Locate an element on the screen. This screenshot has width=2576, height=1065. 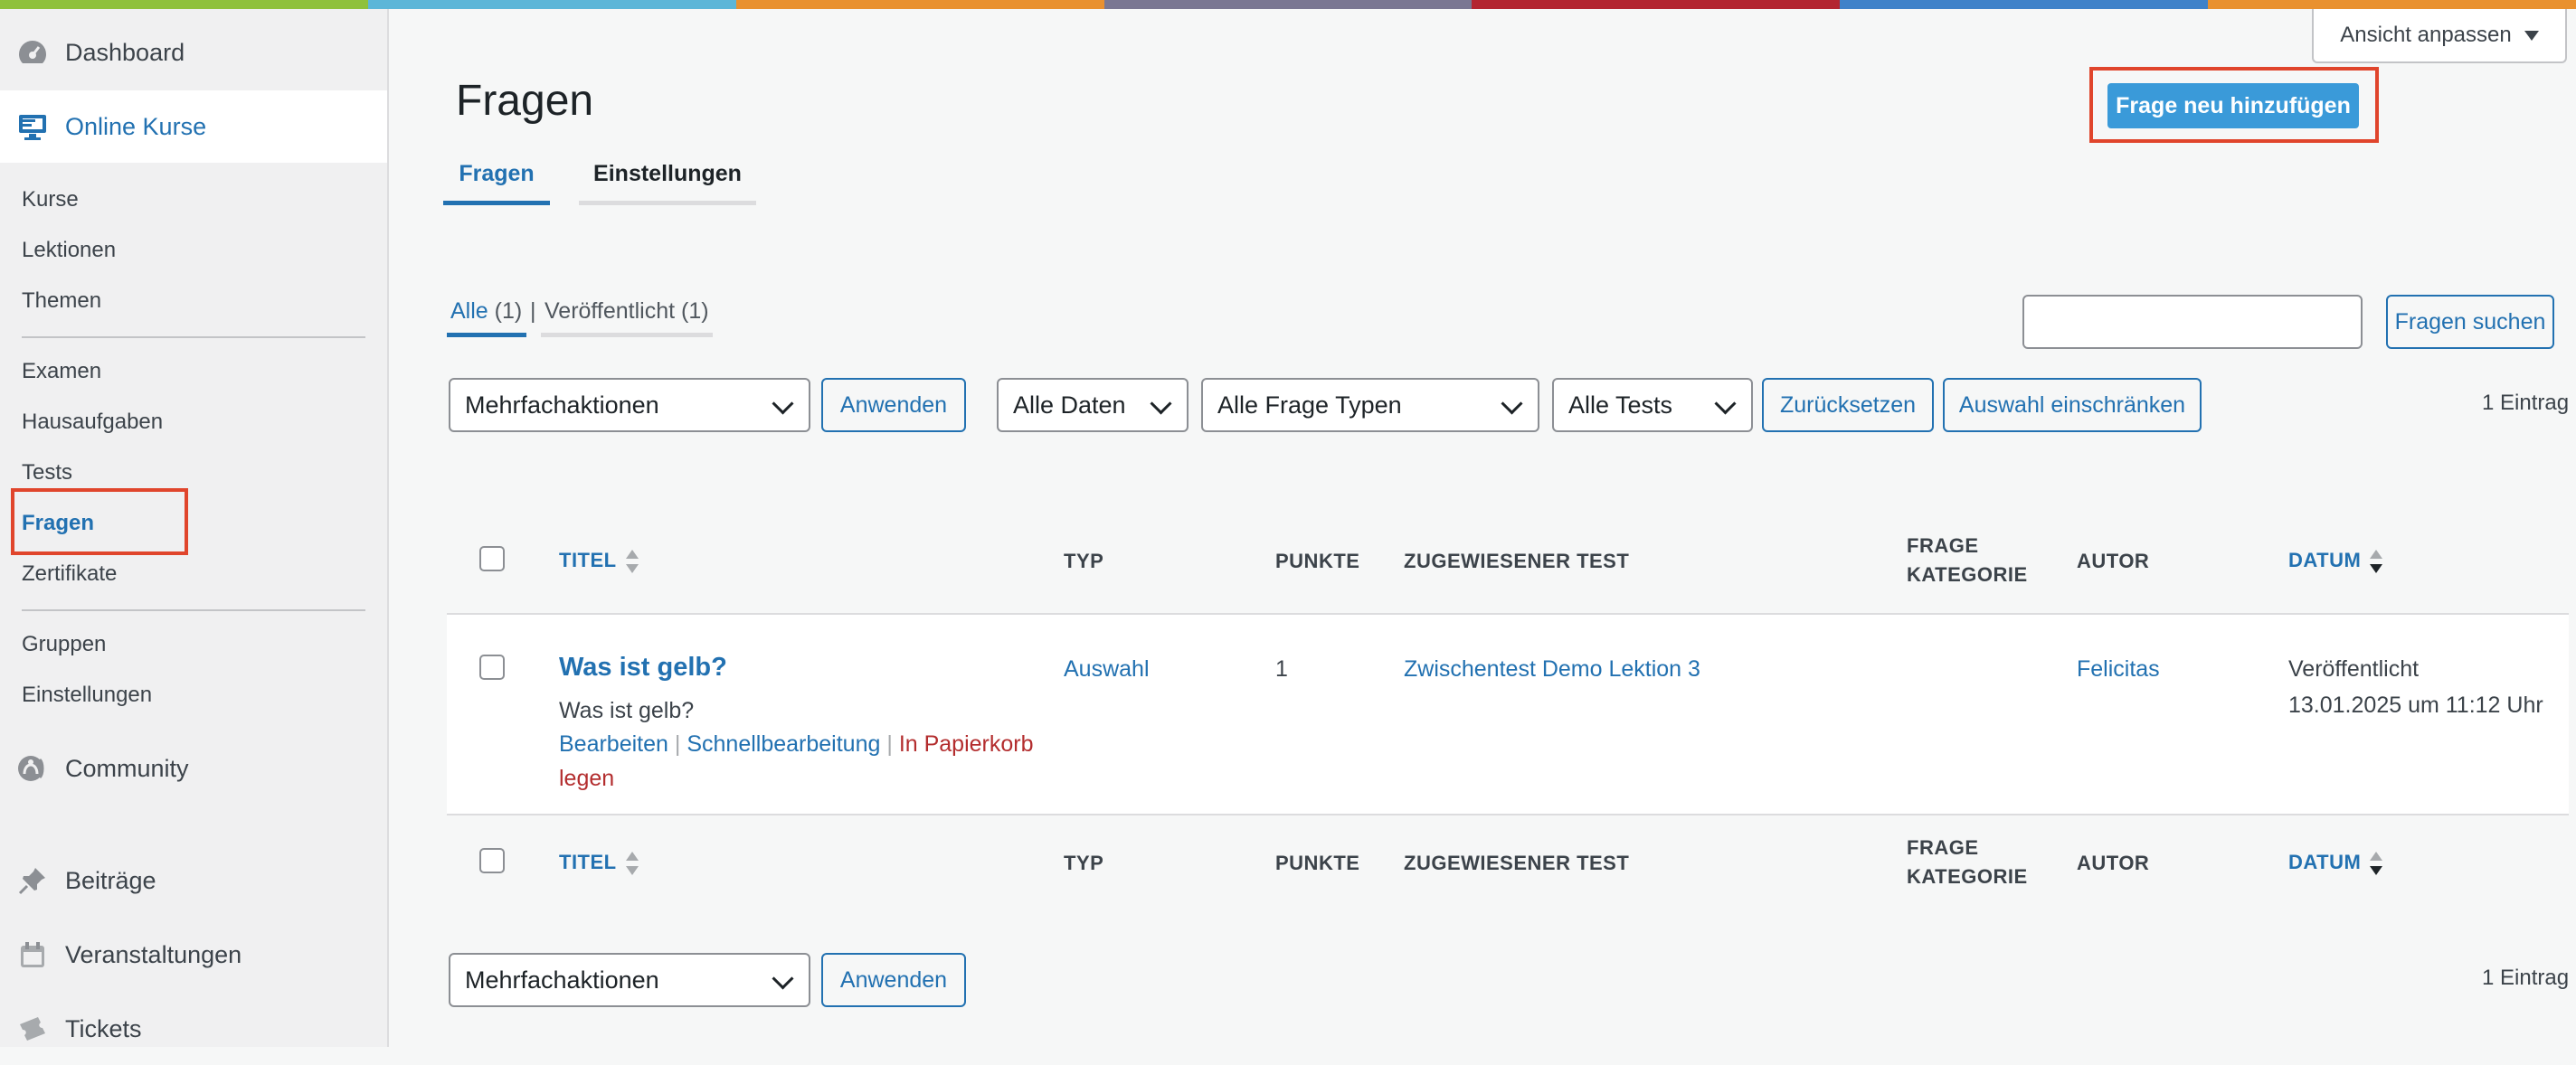
sidebar-item-kurse: Kurse is located at coordinates (50, 200).